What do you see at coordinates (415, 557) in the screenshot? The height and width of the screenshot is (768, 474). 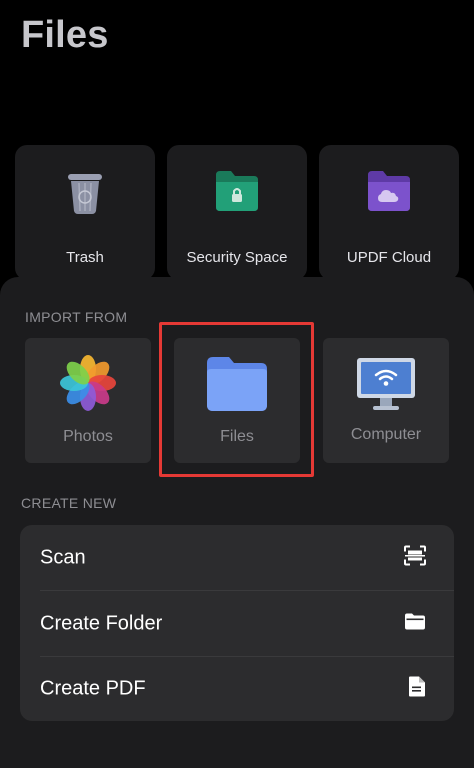 I see `scan-icon` at bounding box center [415, 557].